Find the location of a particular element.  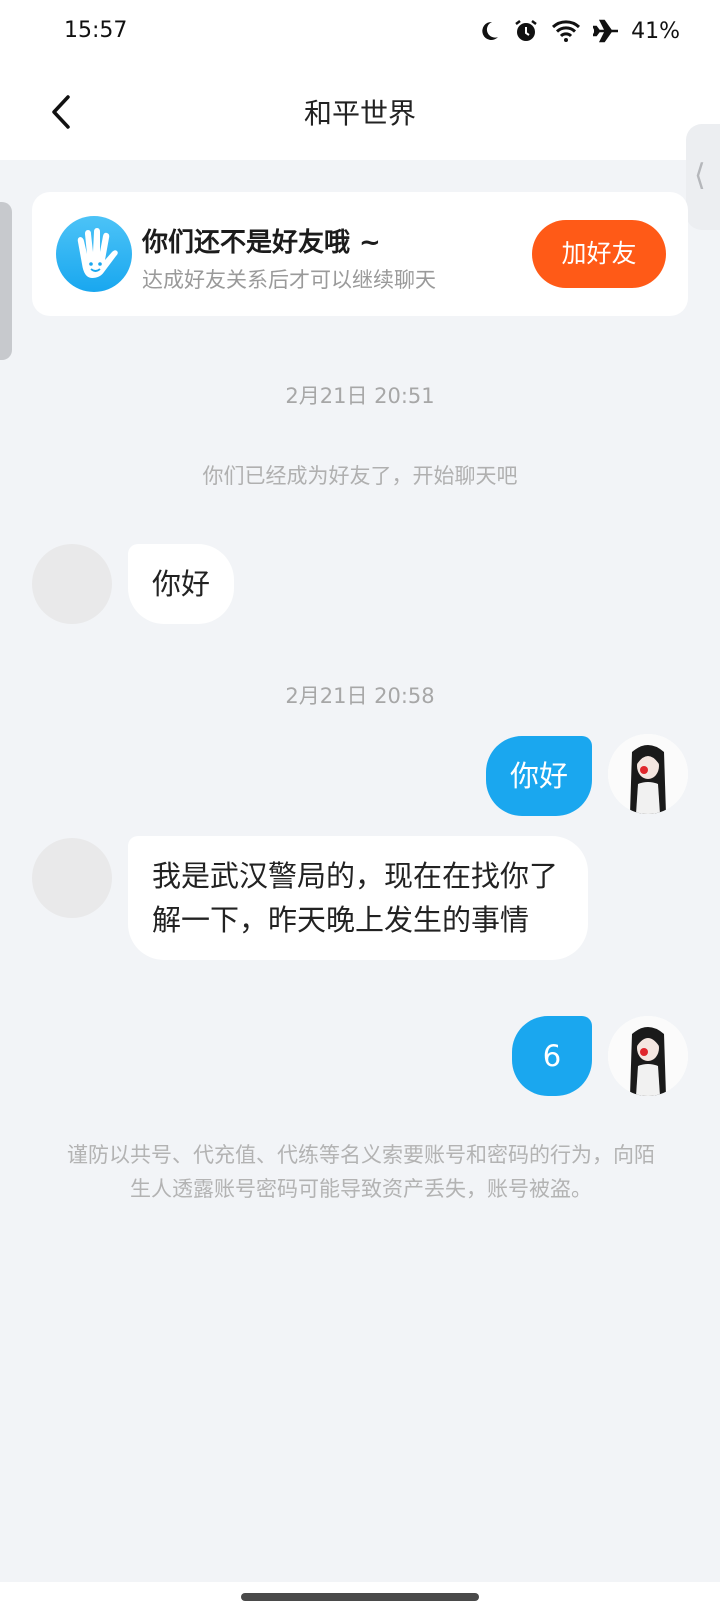

status-bar: 15:57 41% is located at coordinates (360, 32).